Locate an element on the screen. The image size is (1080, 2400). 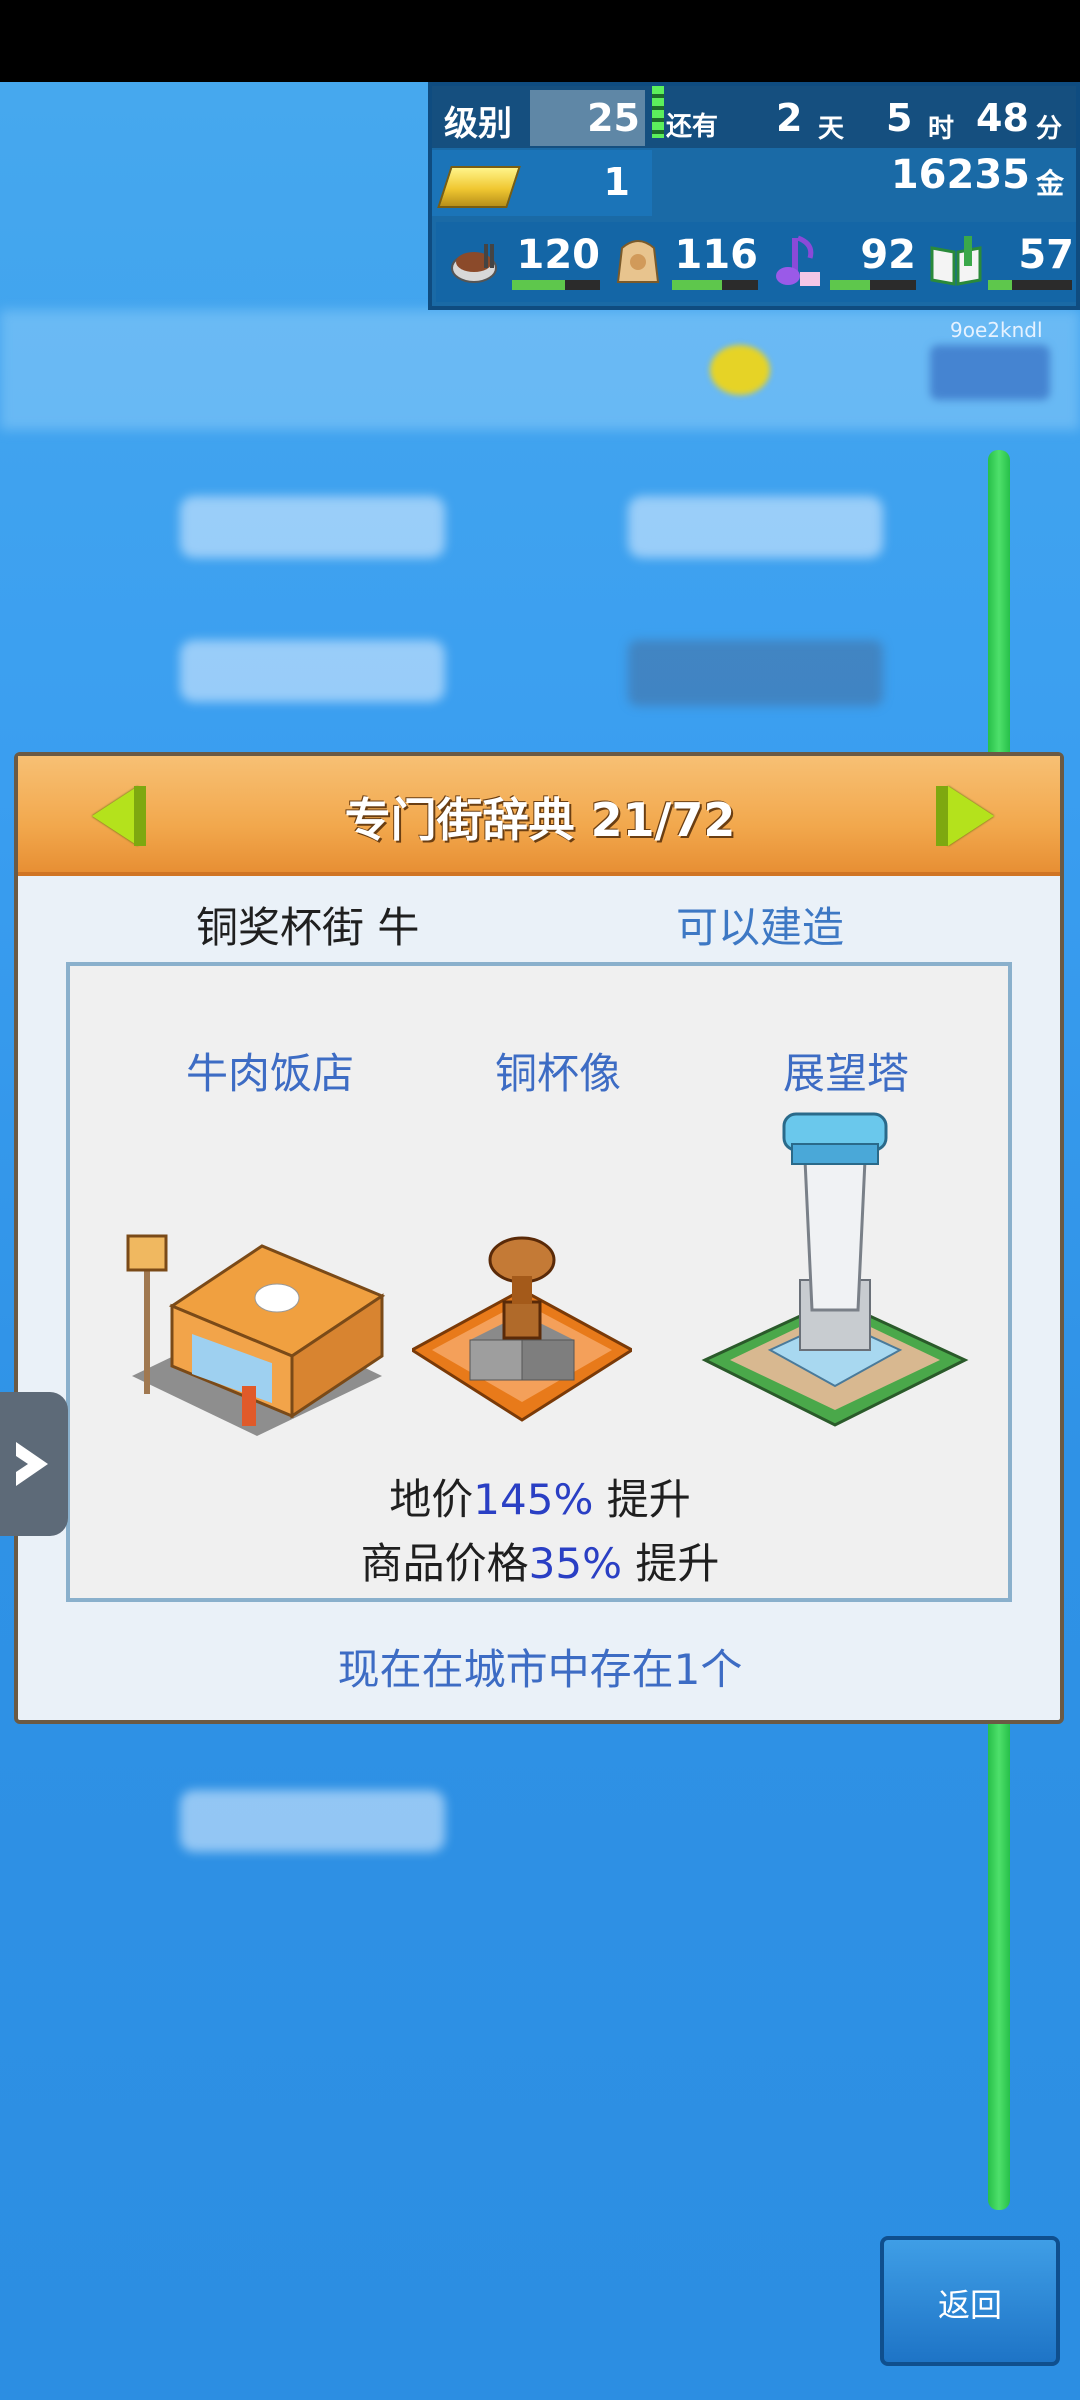
goods-price-suffix: 提升 is located at coordinates (671, 1563).